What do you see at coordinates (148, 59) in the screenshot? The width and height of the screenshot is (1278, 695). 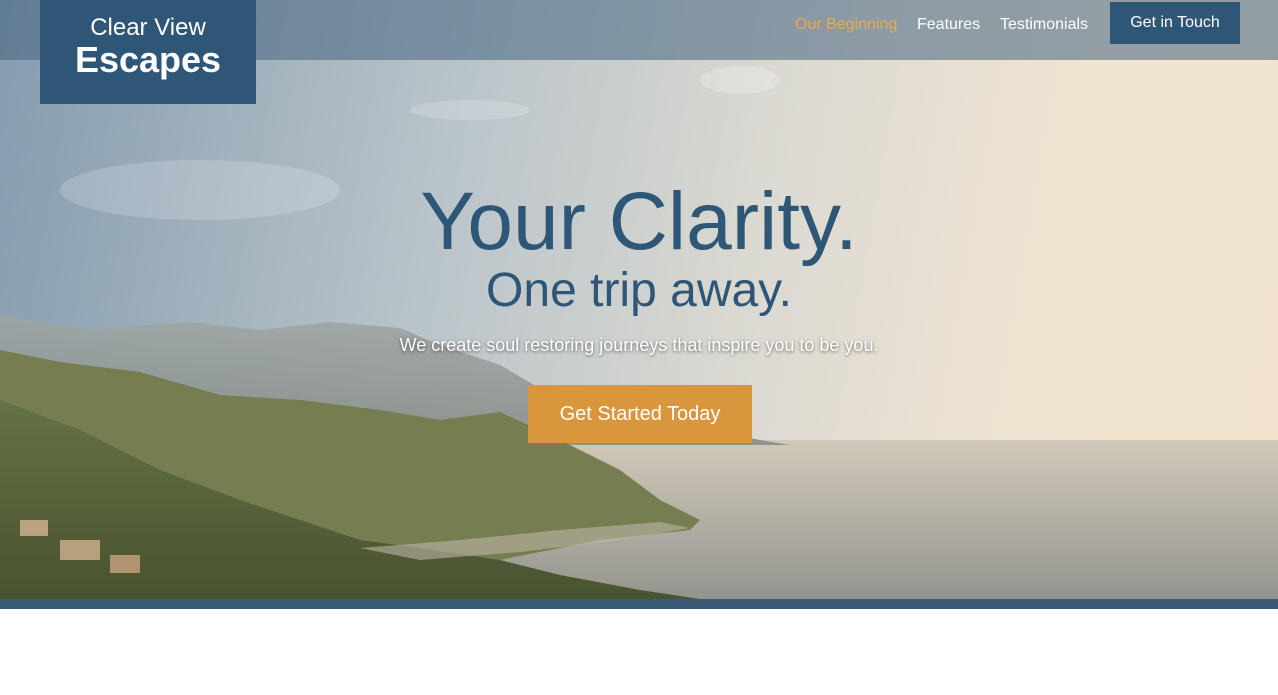 I see `brand-logo-line2: Escapes` at bounding box center [148, 59].